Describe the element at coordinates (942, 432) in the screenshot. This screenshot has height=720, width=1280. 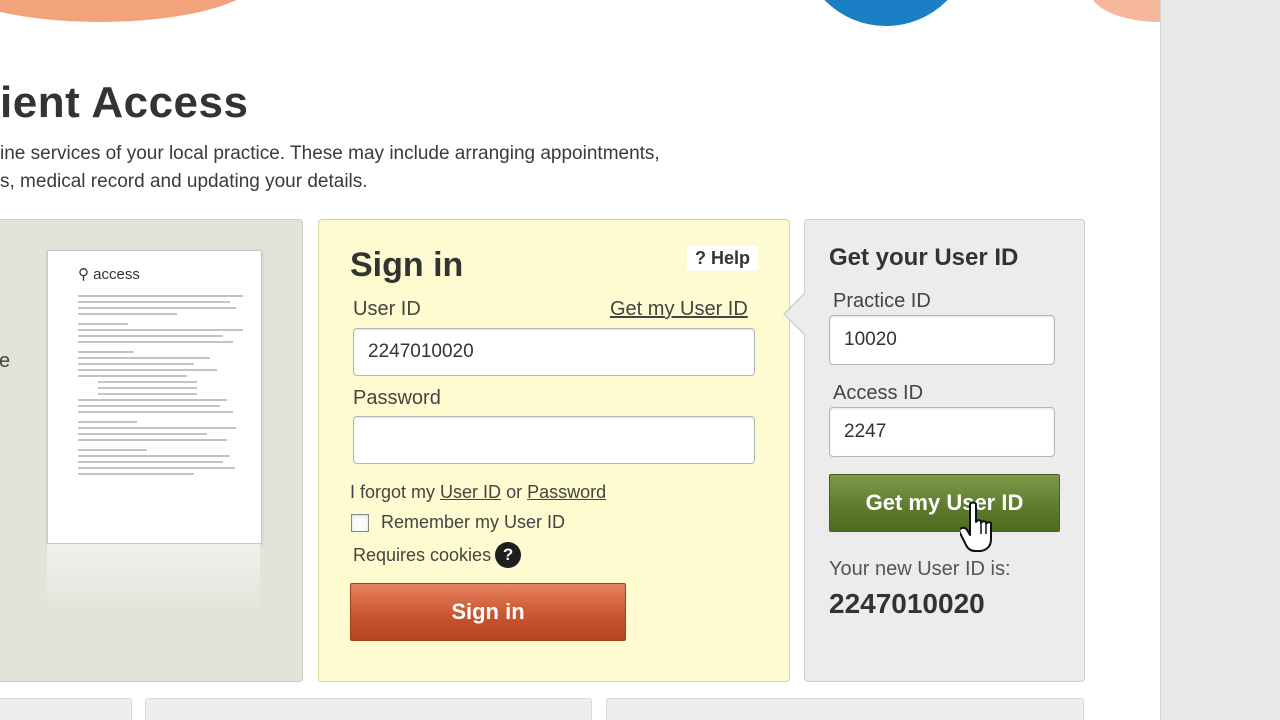
I see `access-id-input: 2247` at that location.